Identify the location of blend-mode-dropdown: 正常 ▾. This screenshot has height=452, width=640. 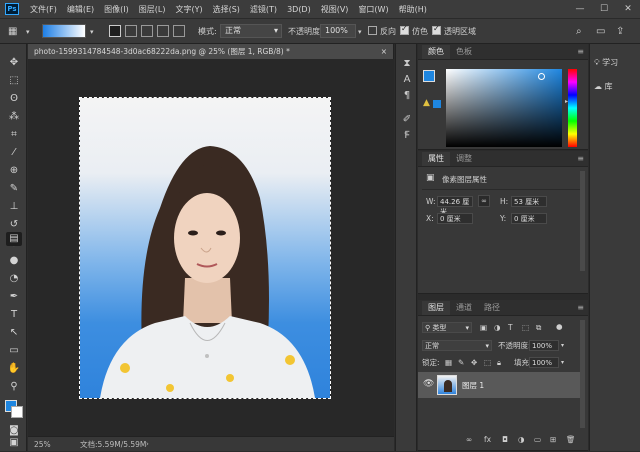
(457, 345).